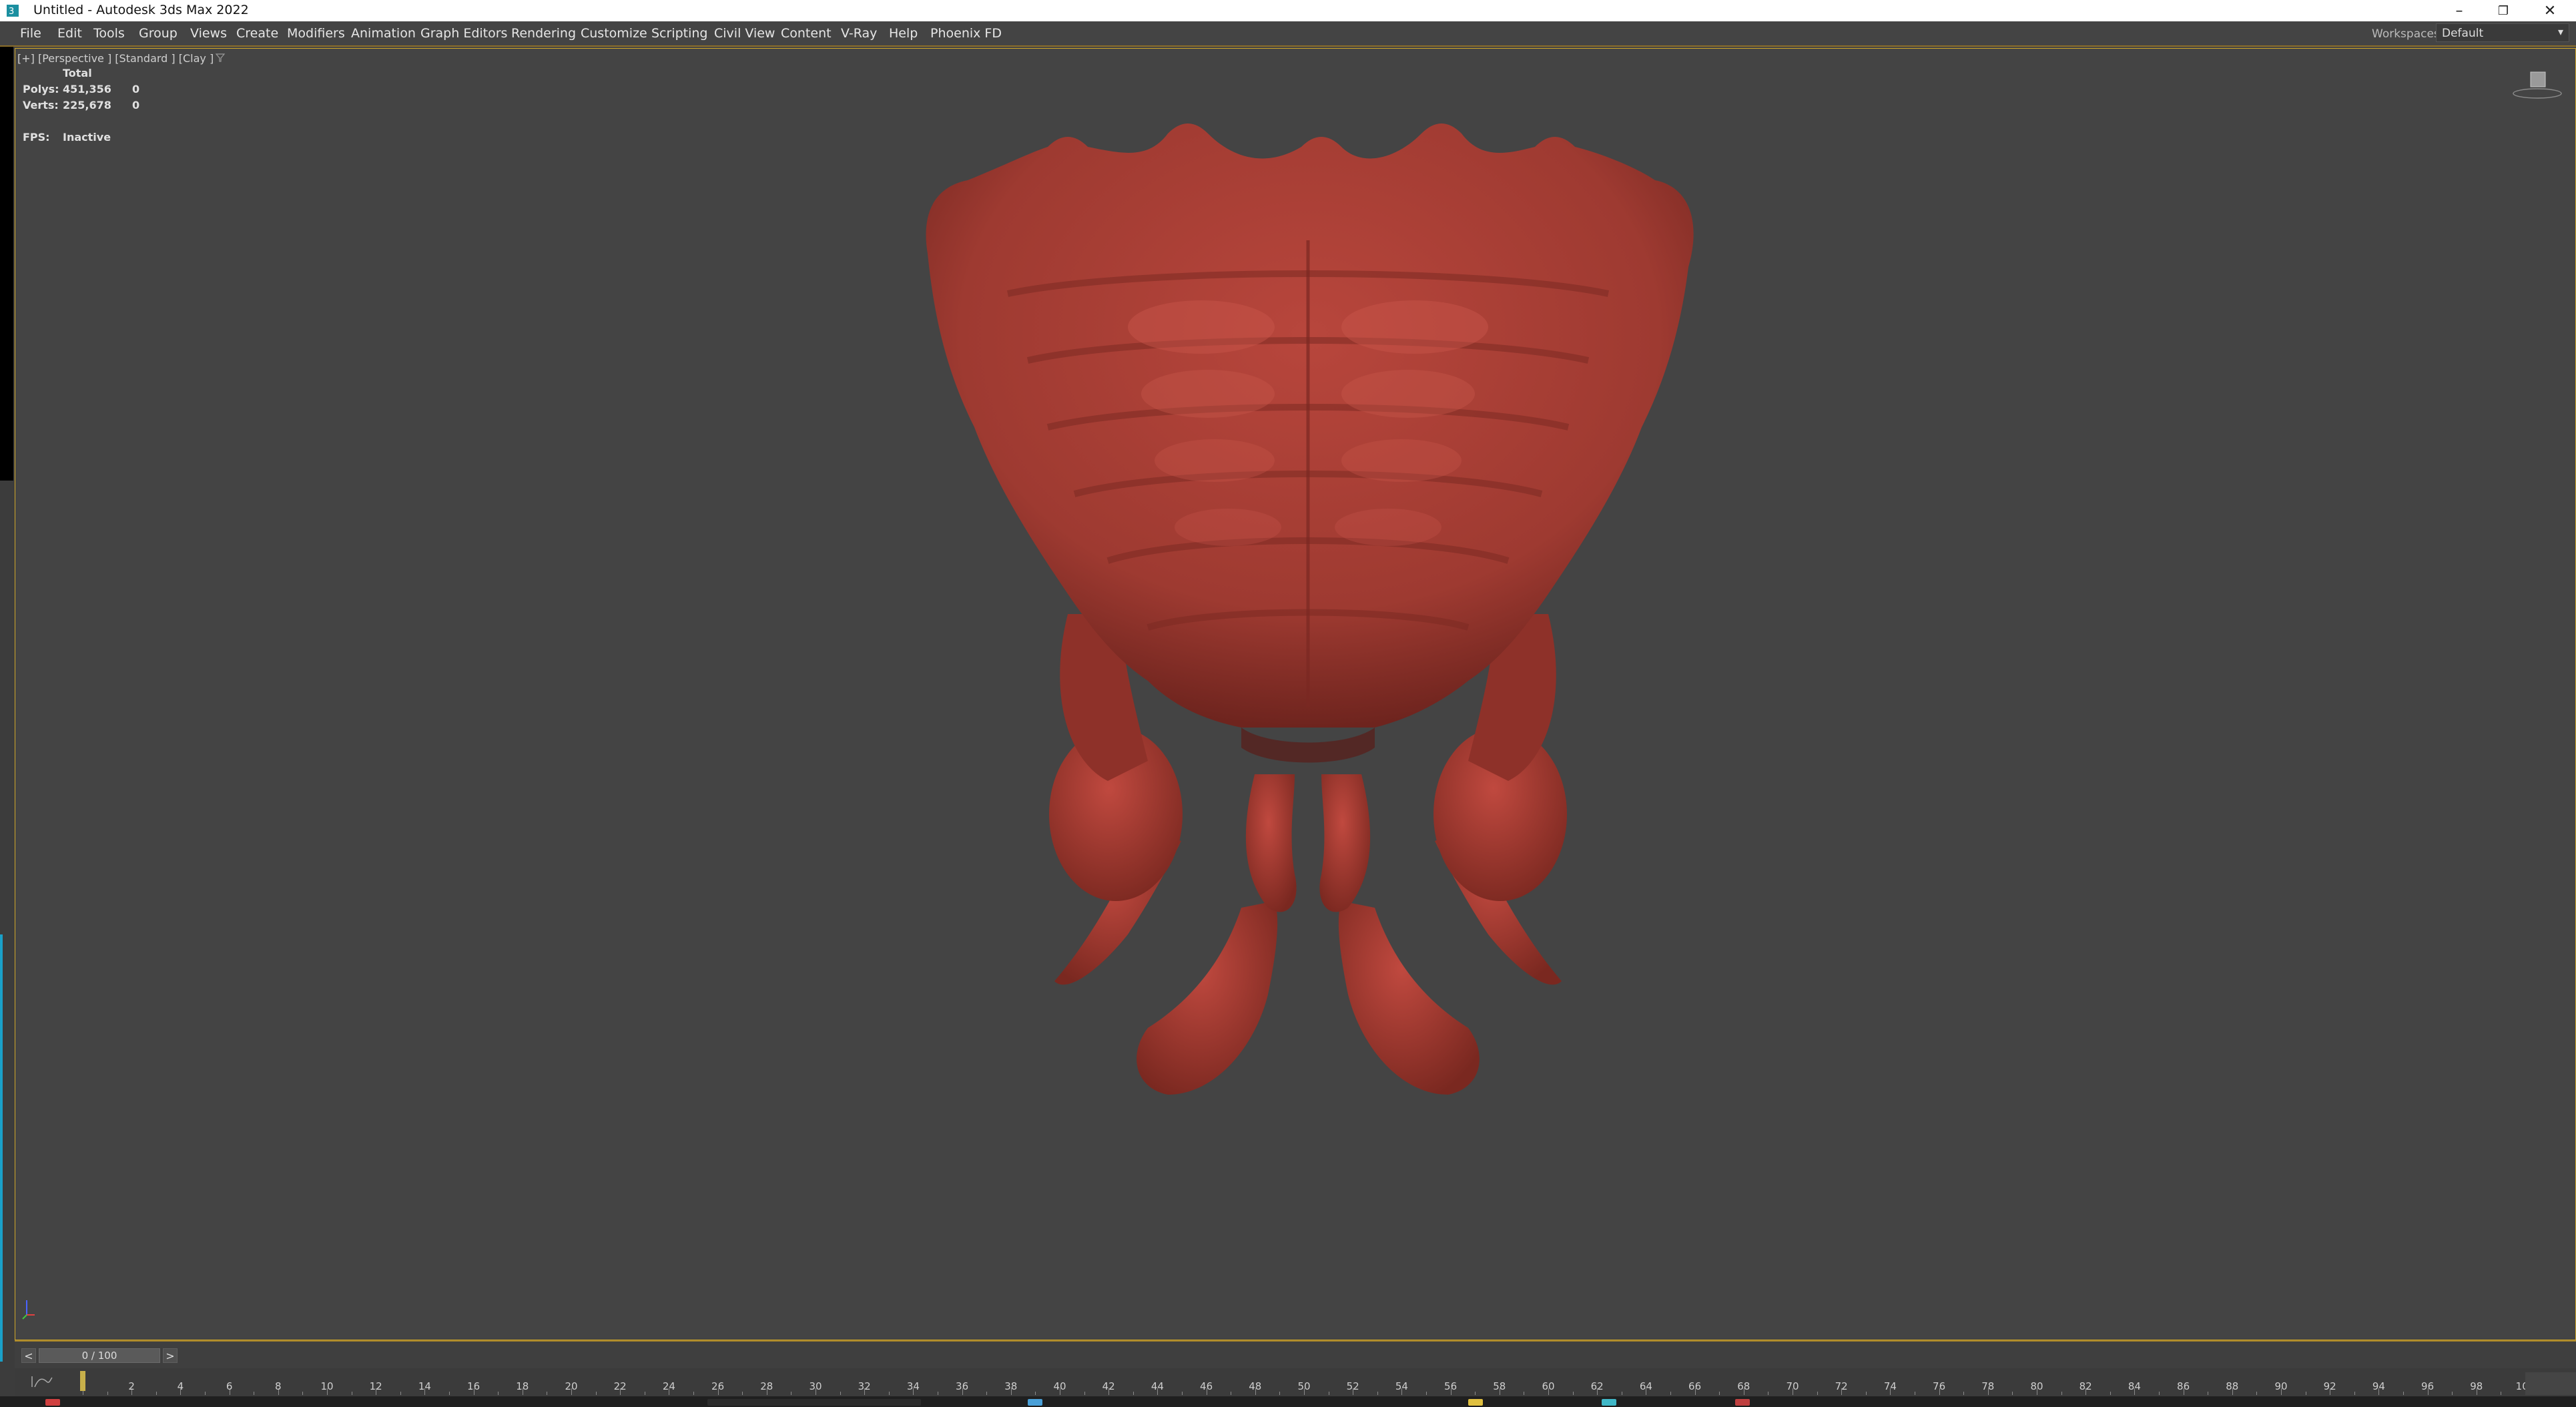 The image size is (2576, 1407). What do you see at coordinates (668, 1386) in the screenshot?
I see `ruler-label: 24` at bounding box center [668, 1386].